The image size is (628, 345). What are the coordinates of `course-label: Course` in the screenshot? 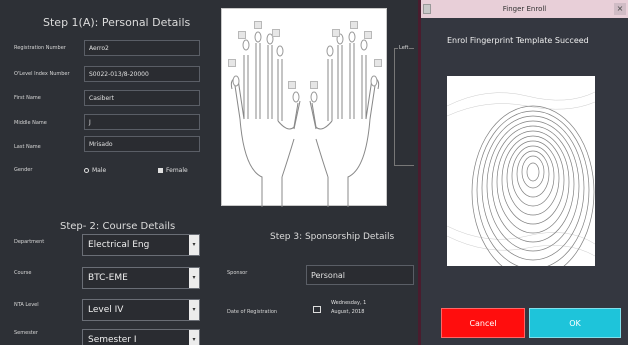 It's located at (23, 273).